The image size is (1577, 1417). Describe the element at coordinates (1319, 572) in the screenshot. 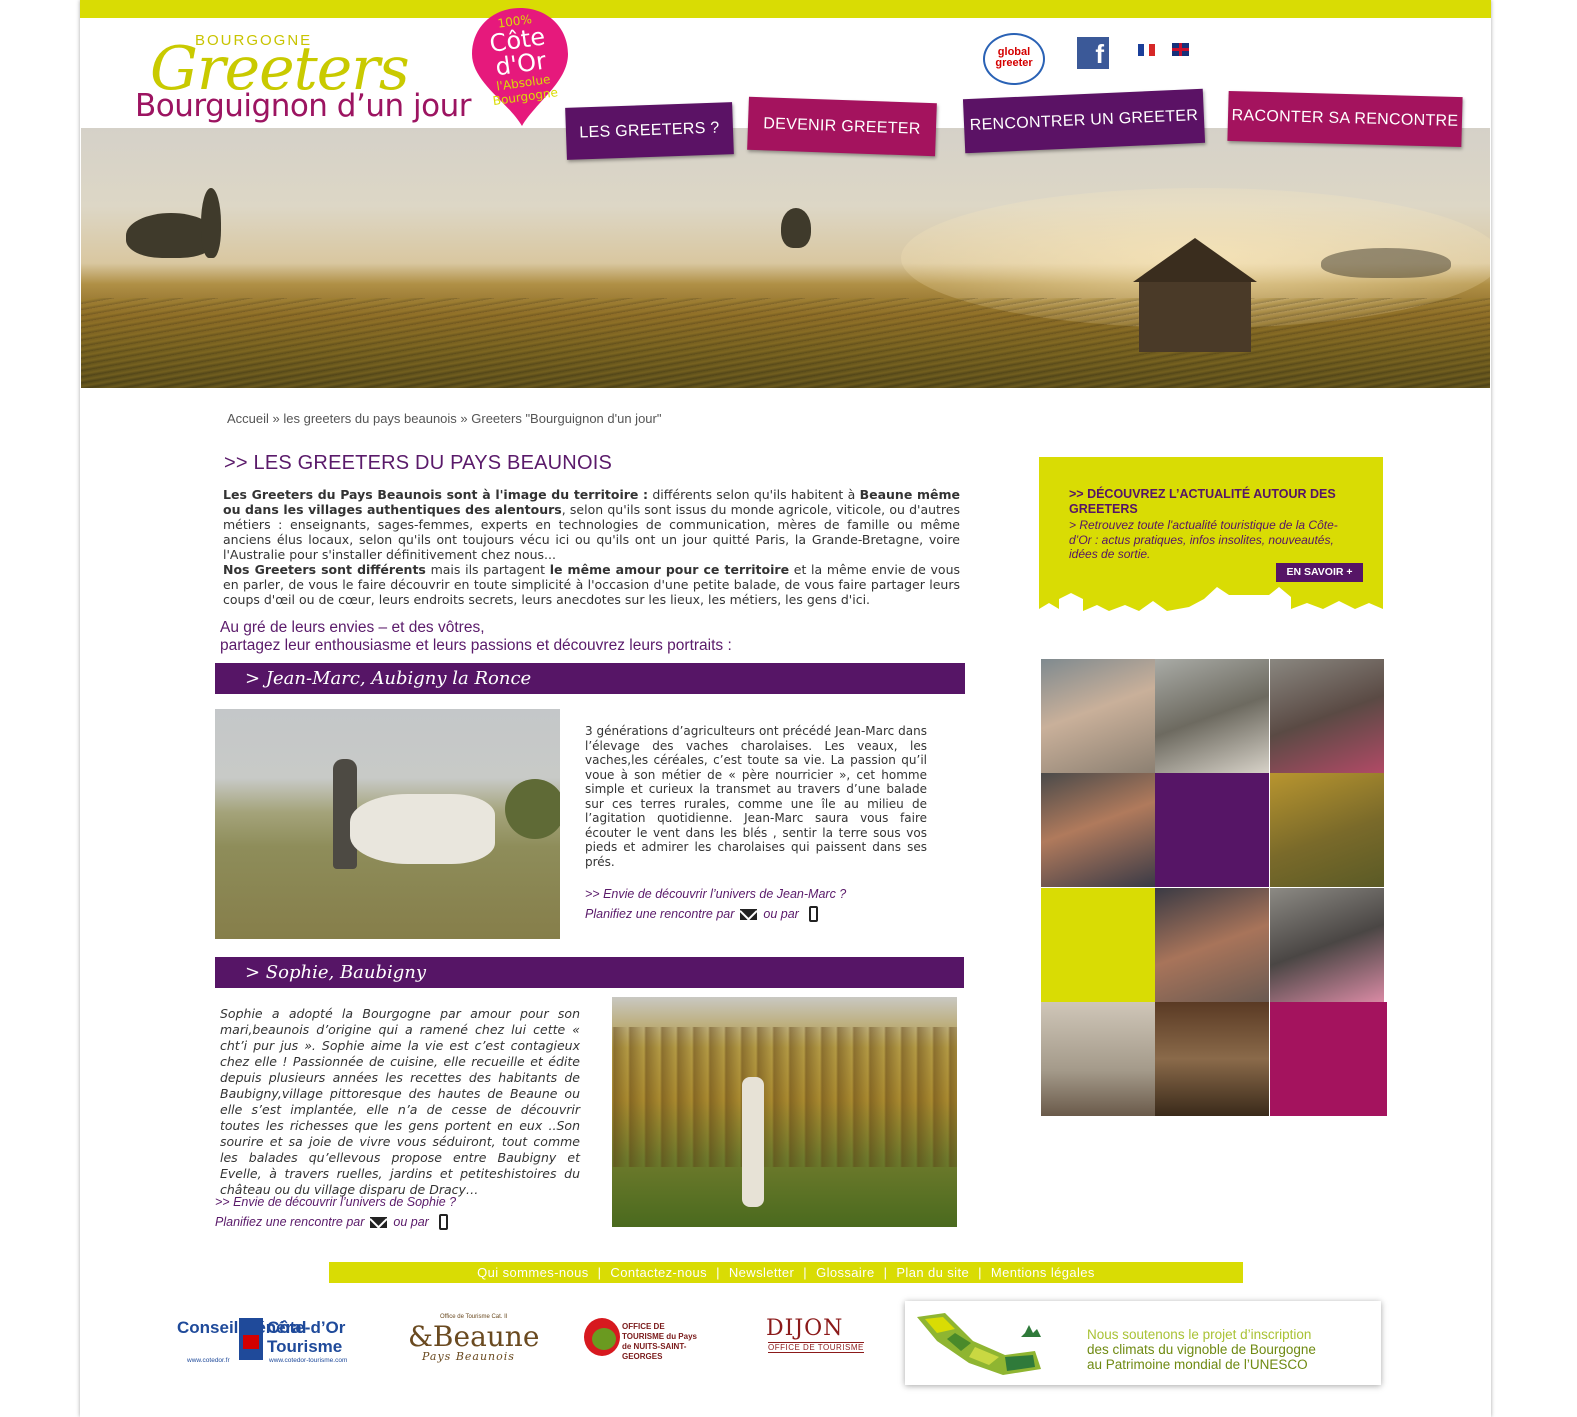

I see `en-savoir-plus-button: EN SAVOIR +` at that location.